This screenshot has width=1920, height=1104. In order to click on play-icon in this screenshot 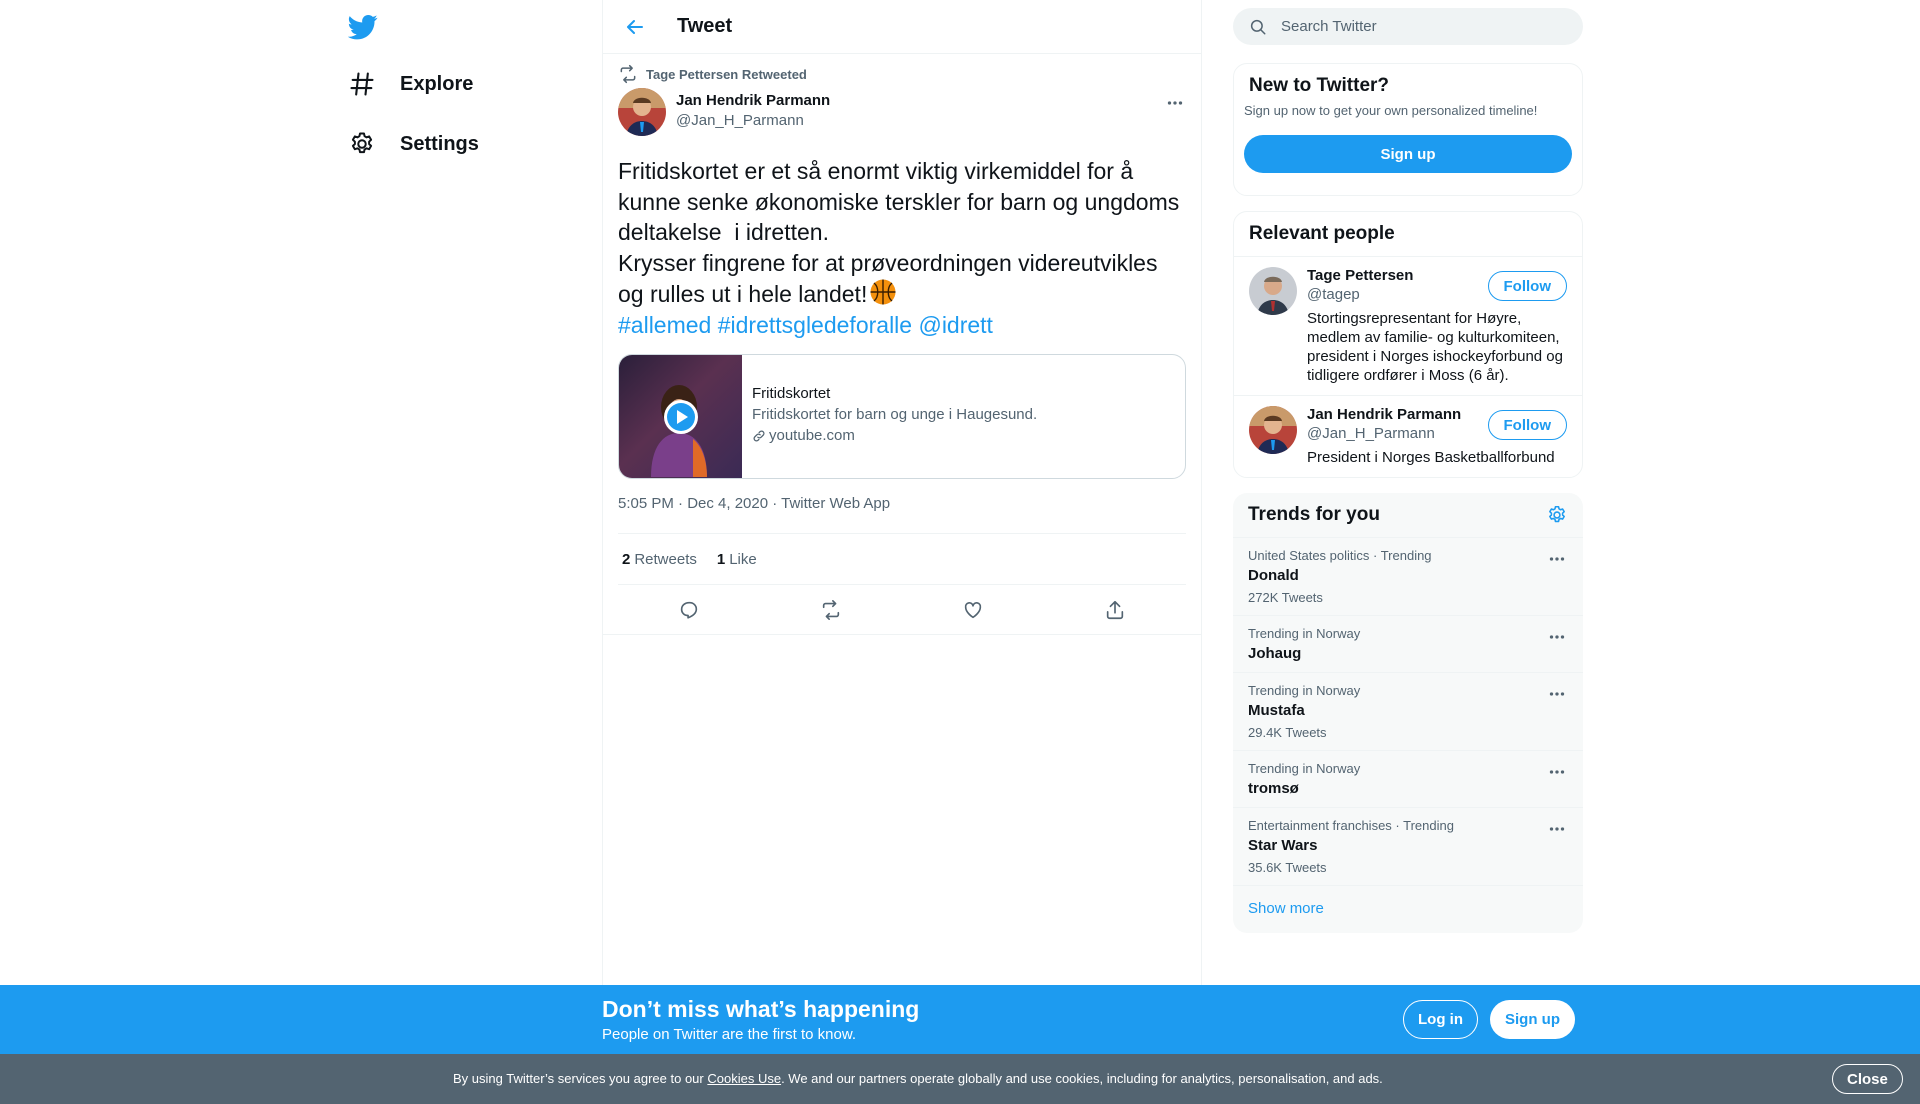, I will do `click(681, 417)`.